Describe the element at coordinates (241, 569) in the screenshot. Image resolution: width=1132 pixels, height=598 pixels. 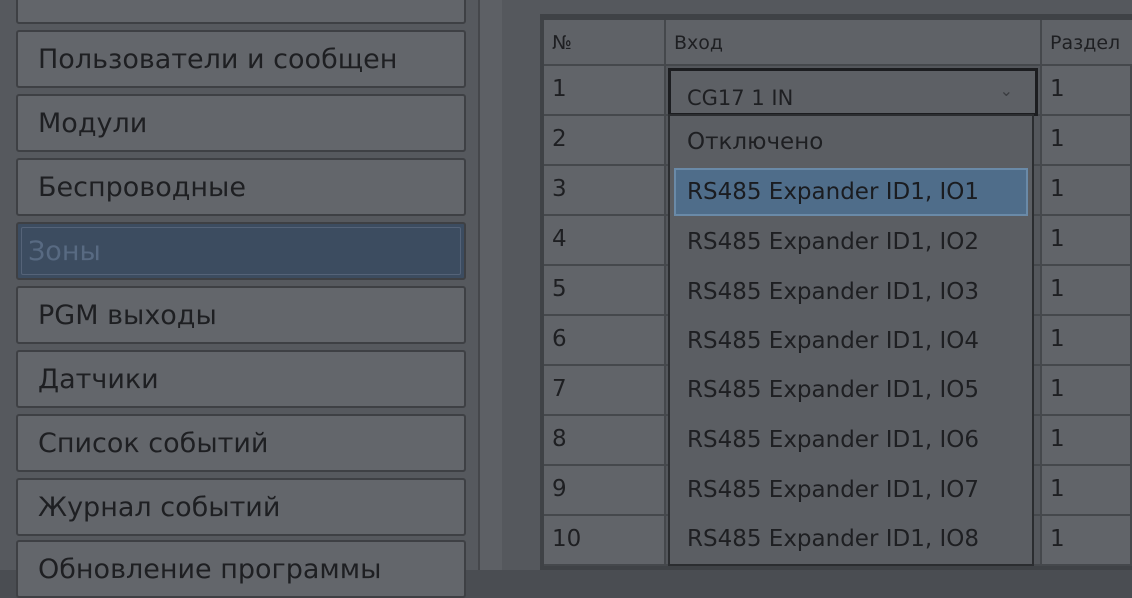
I see `sidebar-item-firmware-update: Обновление программы` at that location.